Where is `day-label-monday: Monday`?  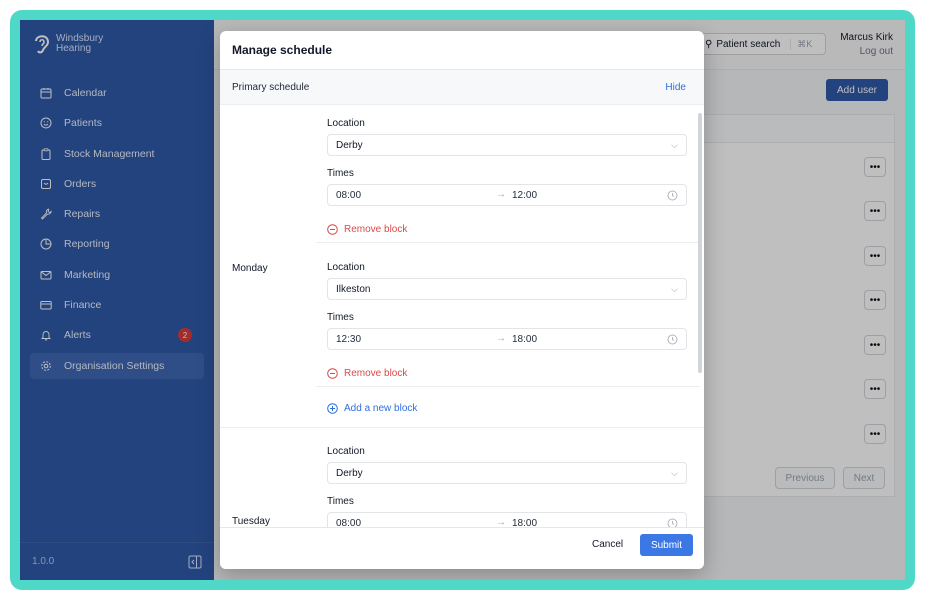
day-label-monday: Monday is located at coordinates (250, 268).